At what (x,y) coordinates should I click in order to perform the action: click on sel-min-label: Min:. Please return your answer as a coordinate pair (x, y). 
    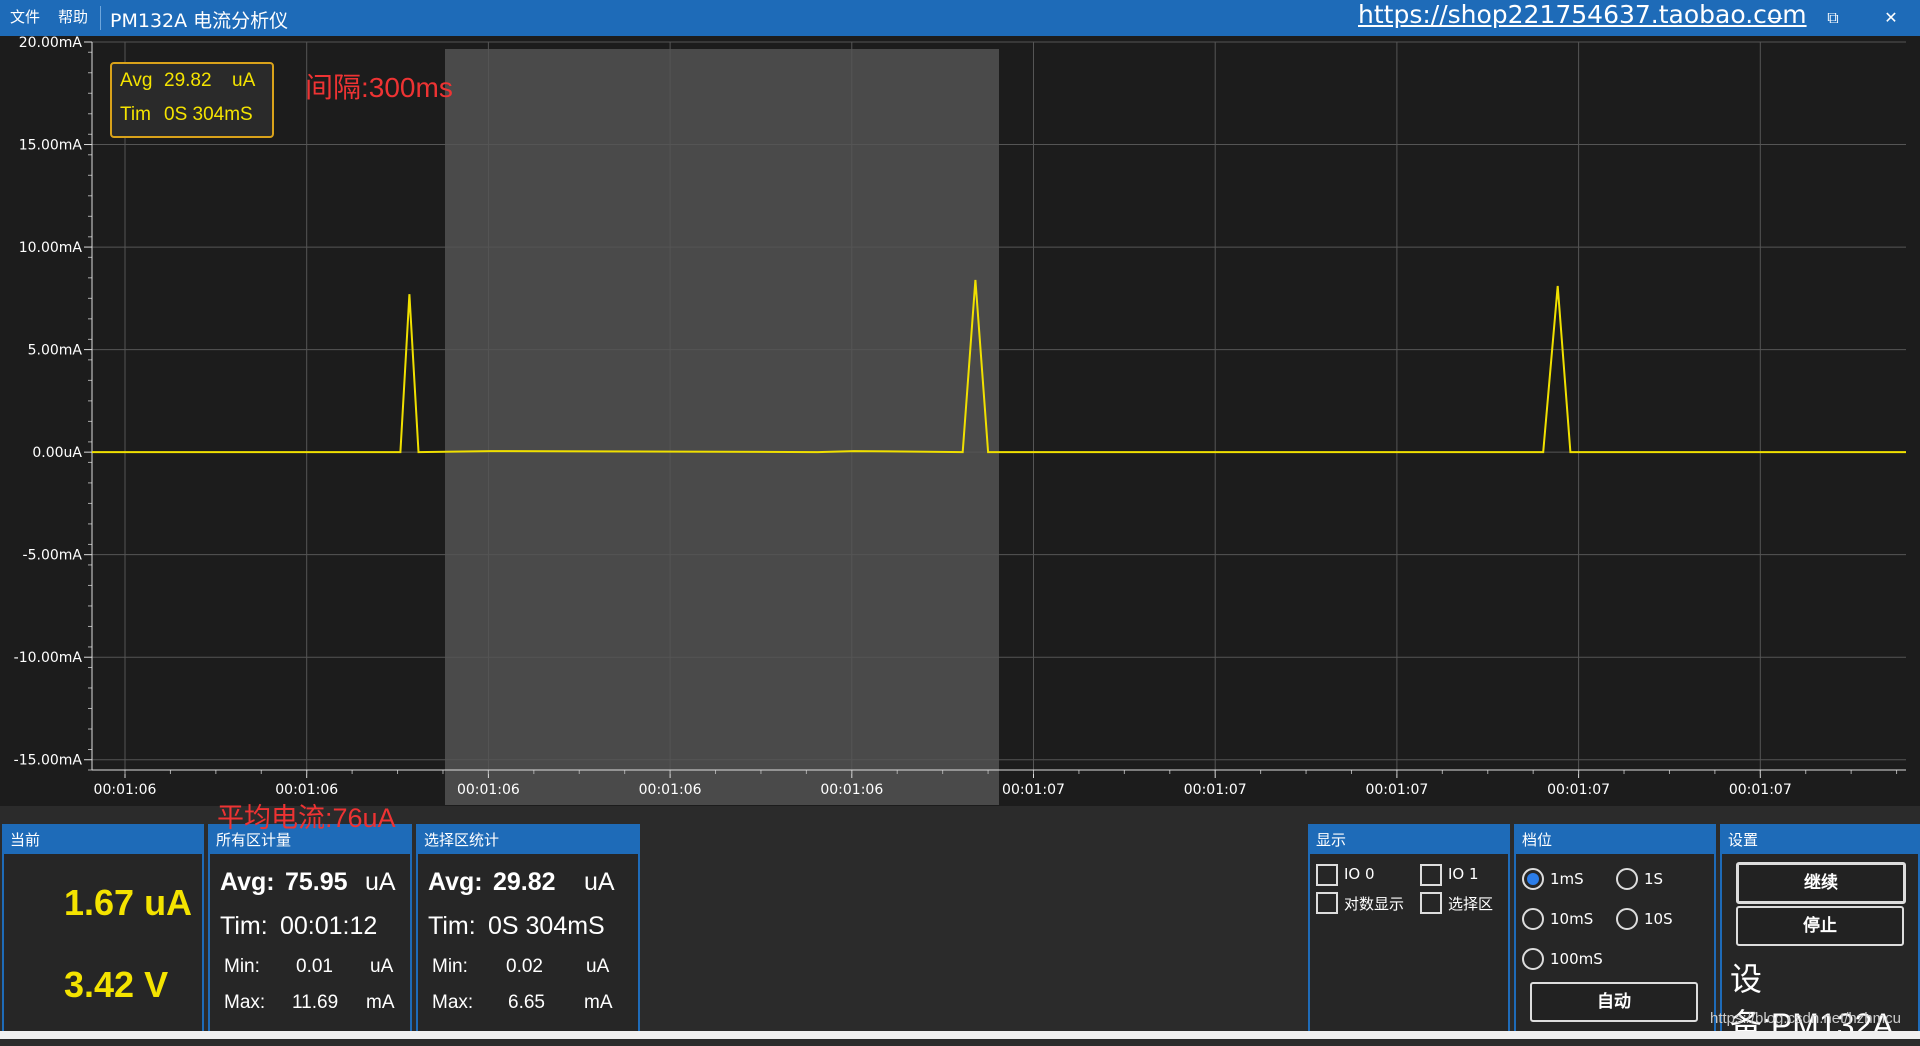
    Looking at the image, I should click on (450, 966).